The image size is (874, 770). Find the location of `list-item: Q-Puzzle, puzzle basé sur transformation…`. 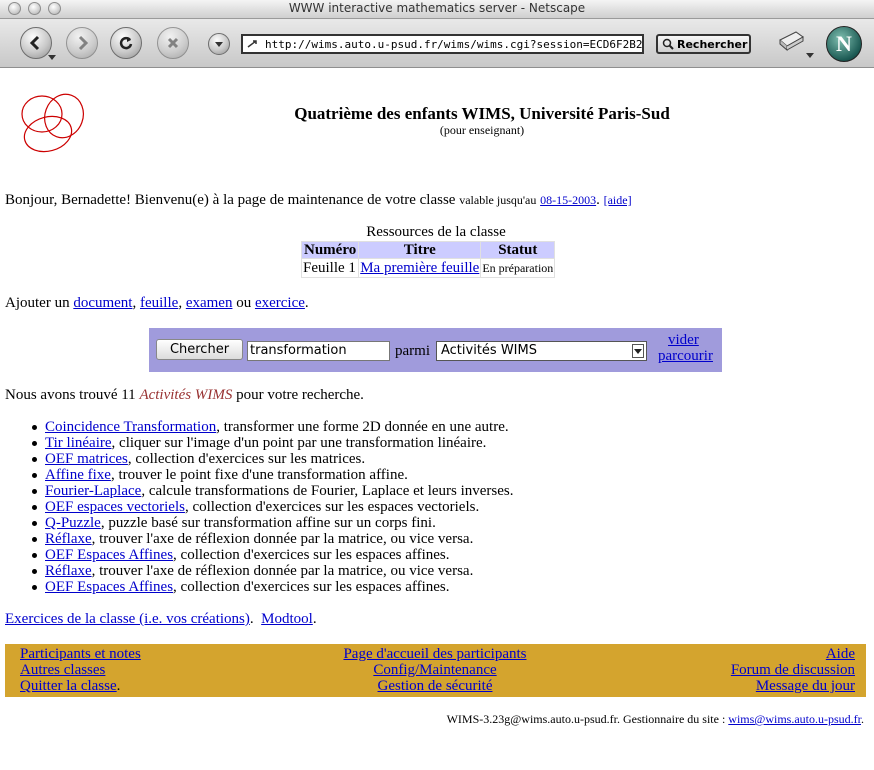

list-item: Q-Puzzle, puzzle basé sur transformation… is located at coordinates (273, 523).